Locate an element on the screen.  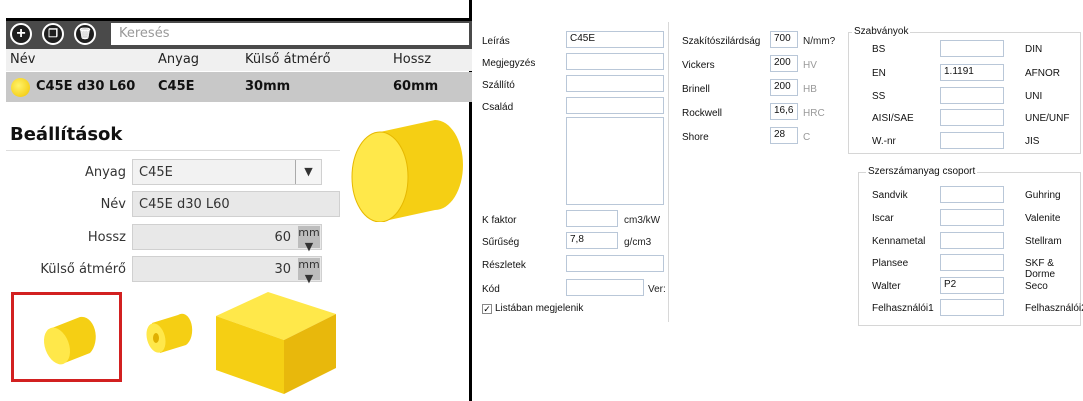
header-anyag: Anyag is located at coordinates (178, 60).